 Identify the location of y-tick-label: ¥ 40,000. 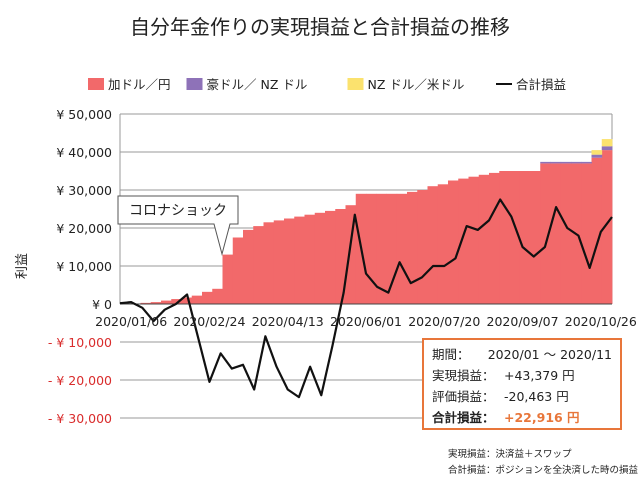
(84, 152).